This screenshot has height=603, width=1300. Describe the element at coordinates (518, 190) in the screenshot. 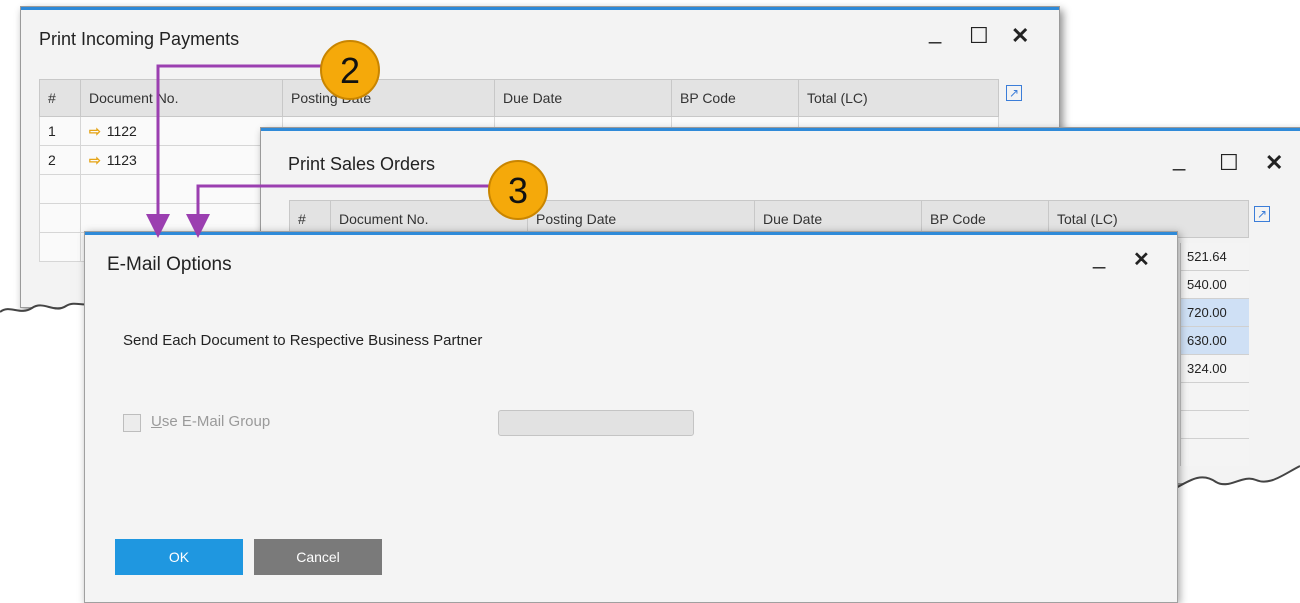

I see `callout-badge-3: 3` at that location.